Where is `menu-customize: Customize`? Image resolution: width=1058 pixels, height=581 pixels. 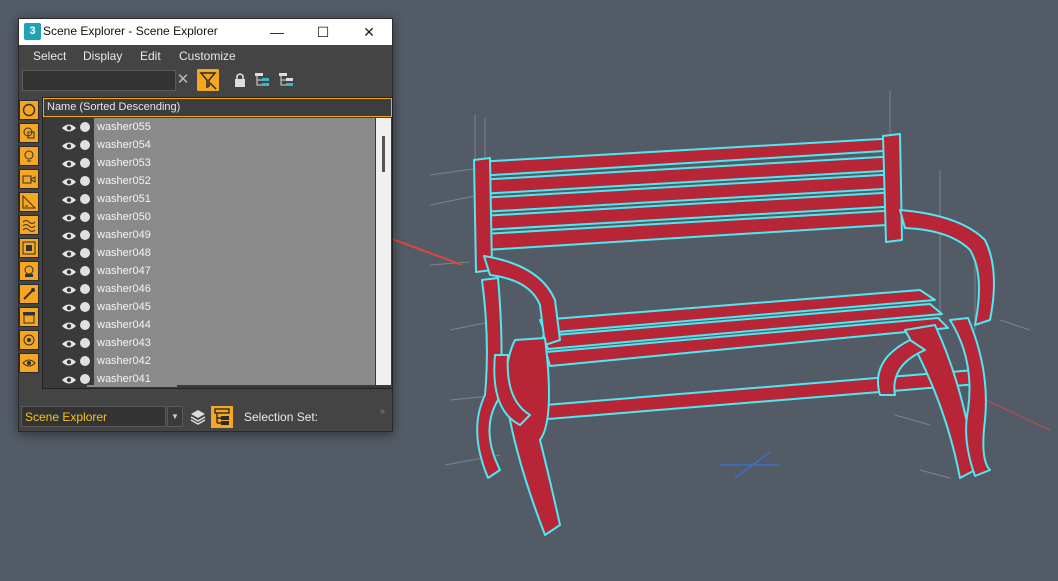
menu-customize: Customize is located at coordinates (207, 56).